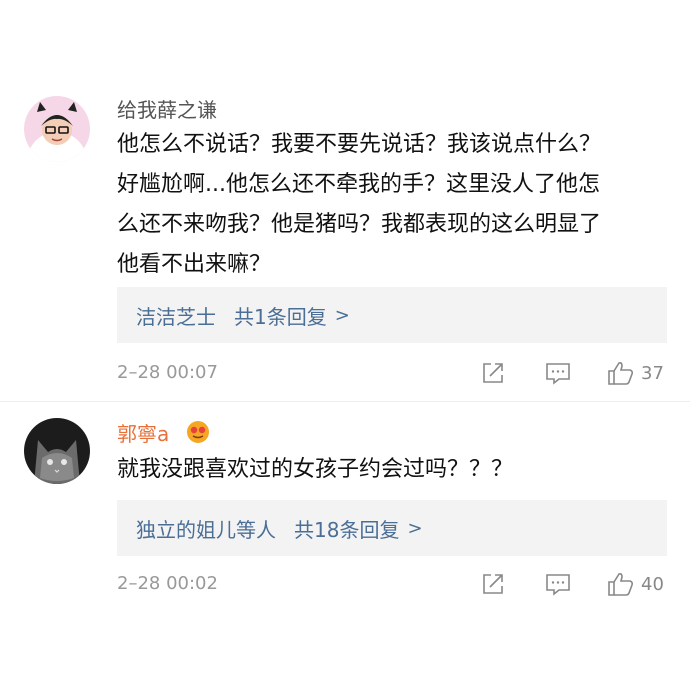 The height and width of the screenshot is (690, 690). Describe the element at coordinates (346, 528) in the screenshot. I see `reply-count: 共18条回复` at that location.